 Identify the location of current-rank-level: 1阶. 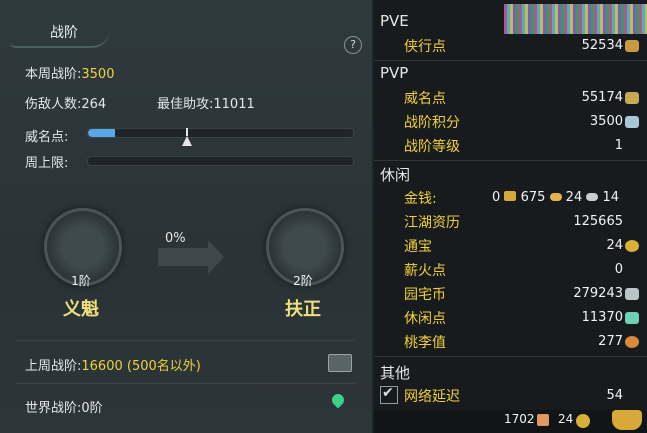
(81, 281).